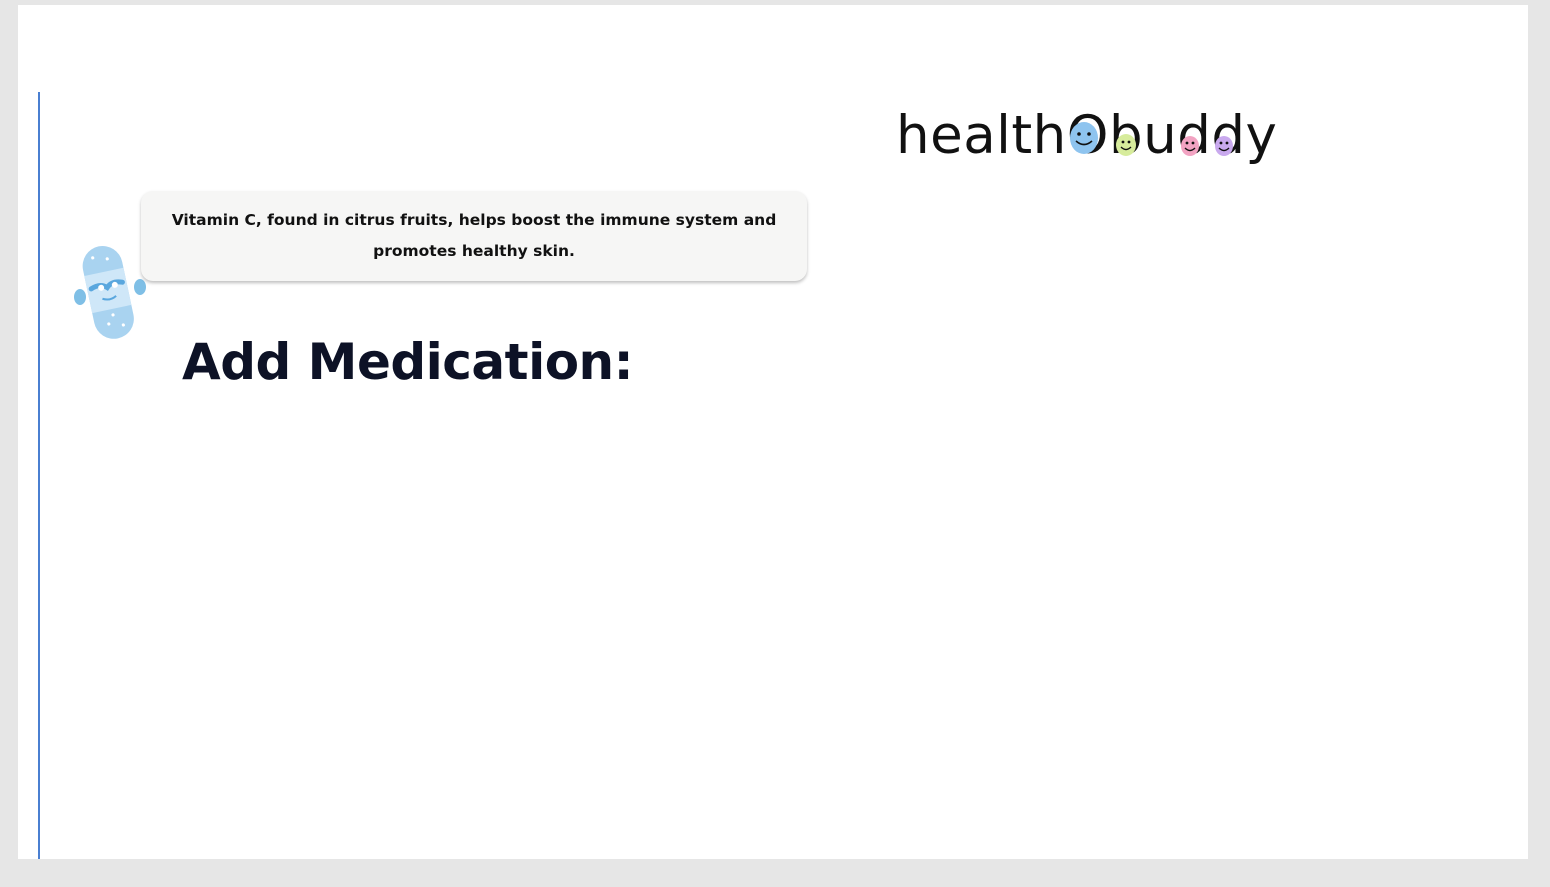  I want to click on logo-d1-with-face: d, so click(1194, 135).